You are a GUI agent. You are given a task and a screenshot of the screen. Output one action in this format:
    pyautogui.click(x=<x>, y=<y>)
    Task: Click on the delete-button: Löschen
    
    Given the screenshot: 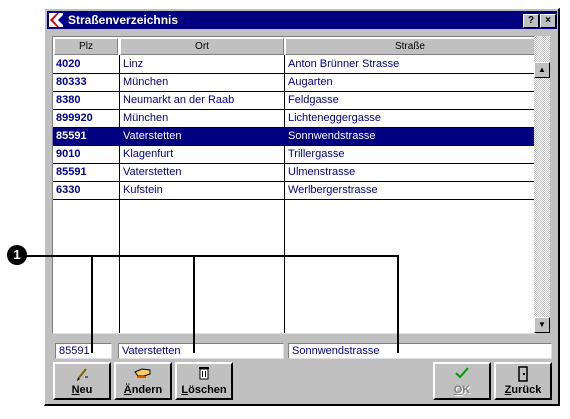 What is the action you would take?
    pyautogui.click(x=204, y=381)
    